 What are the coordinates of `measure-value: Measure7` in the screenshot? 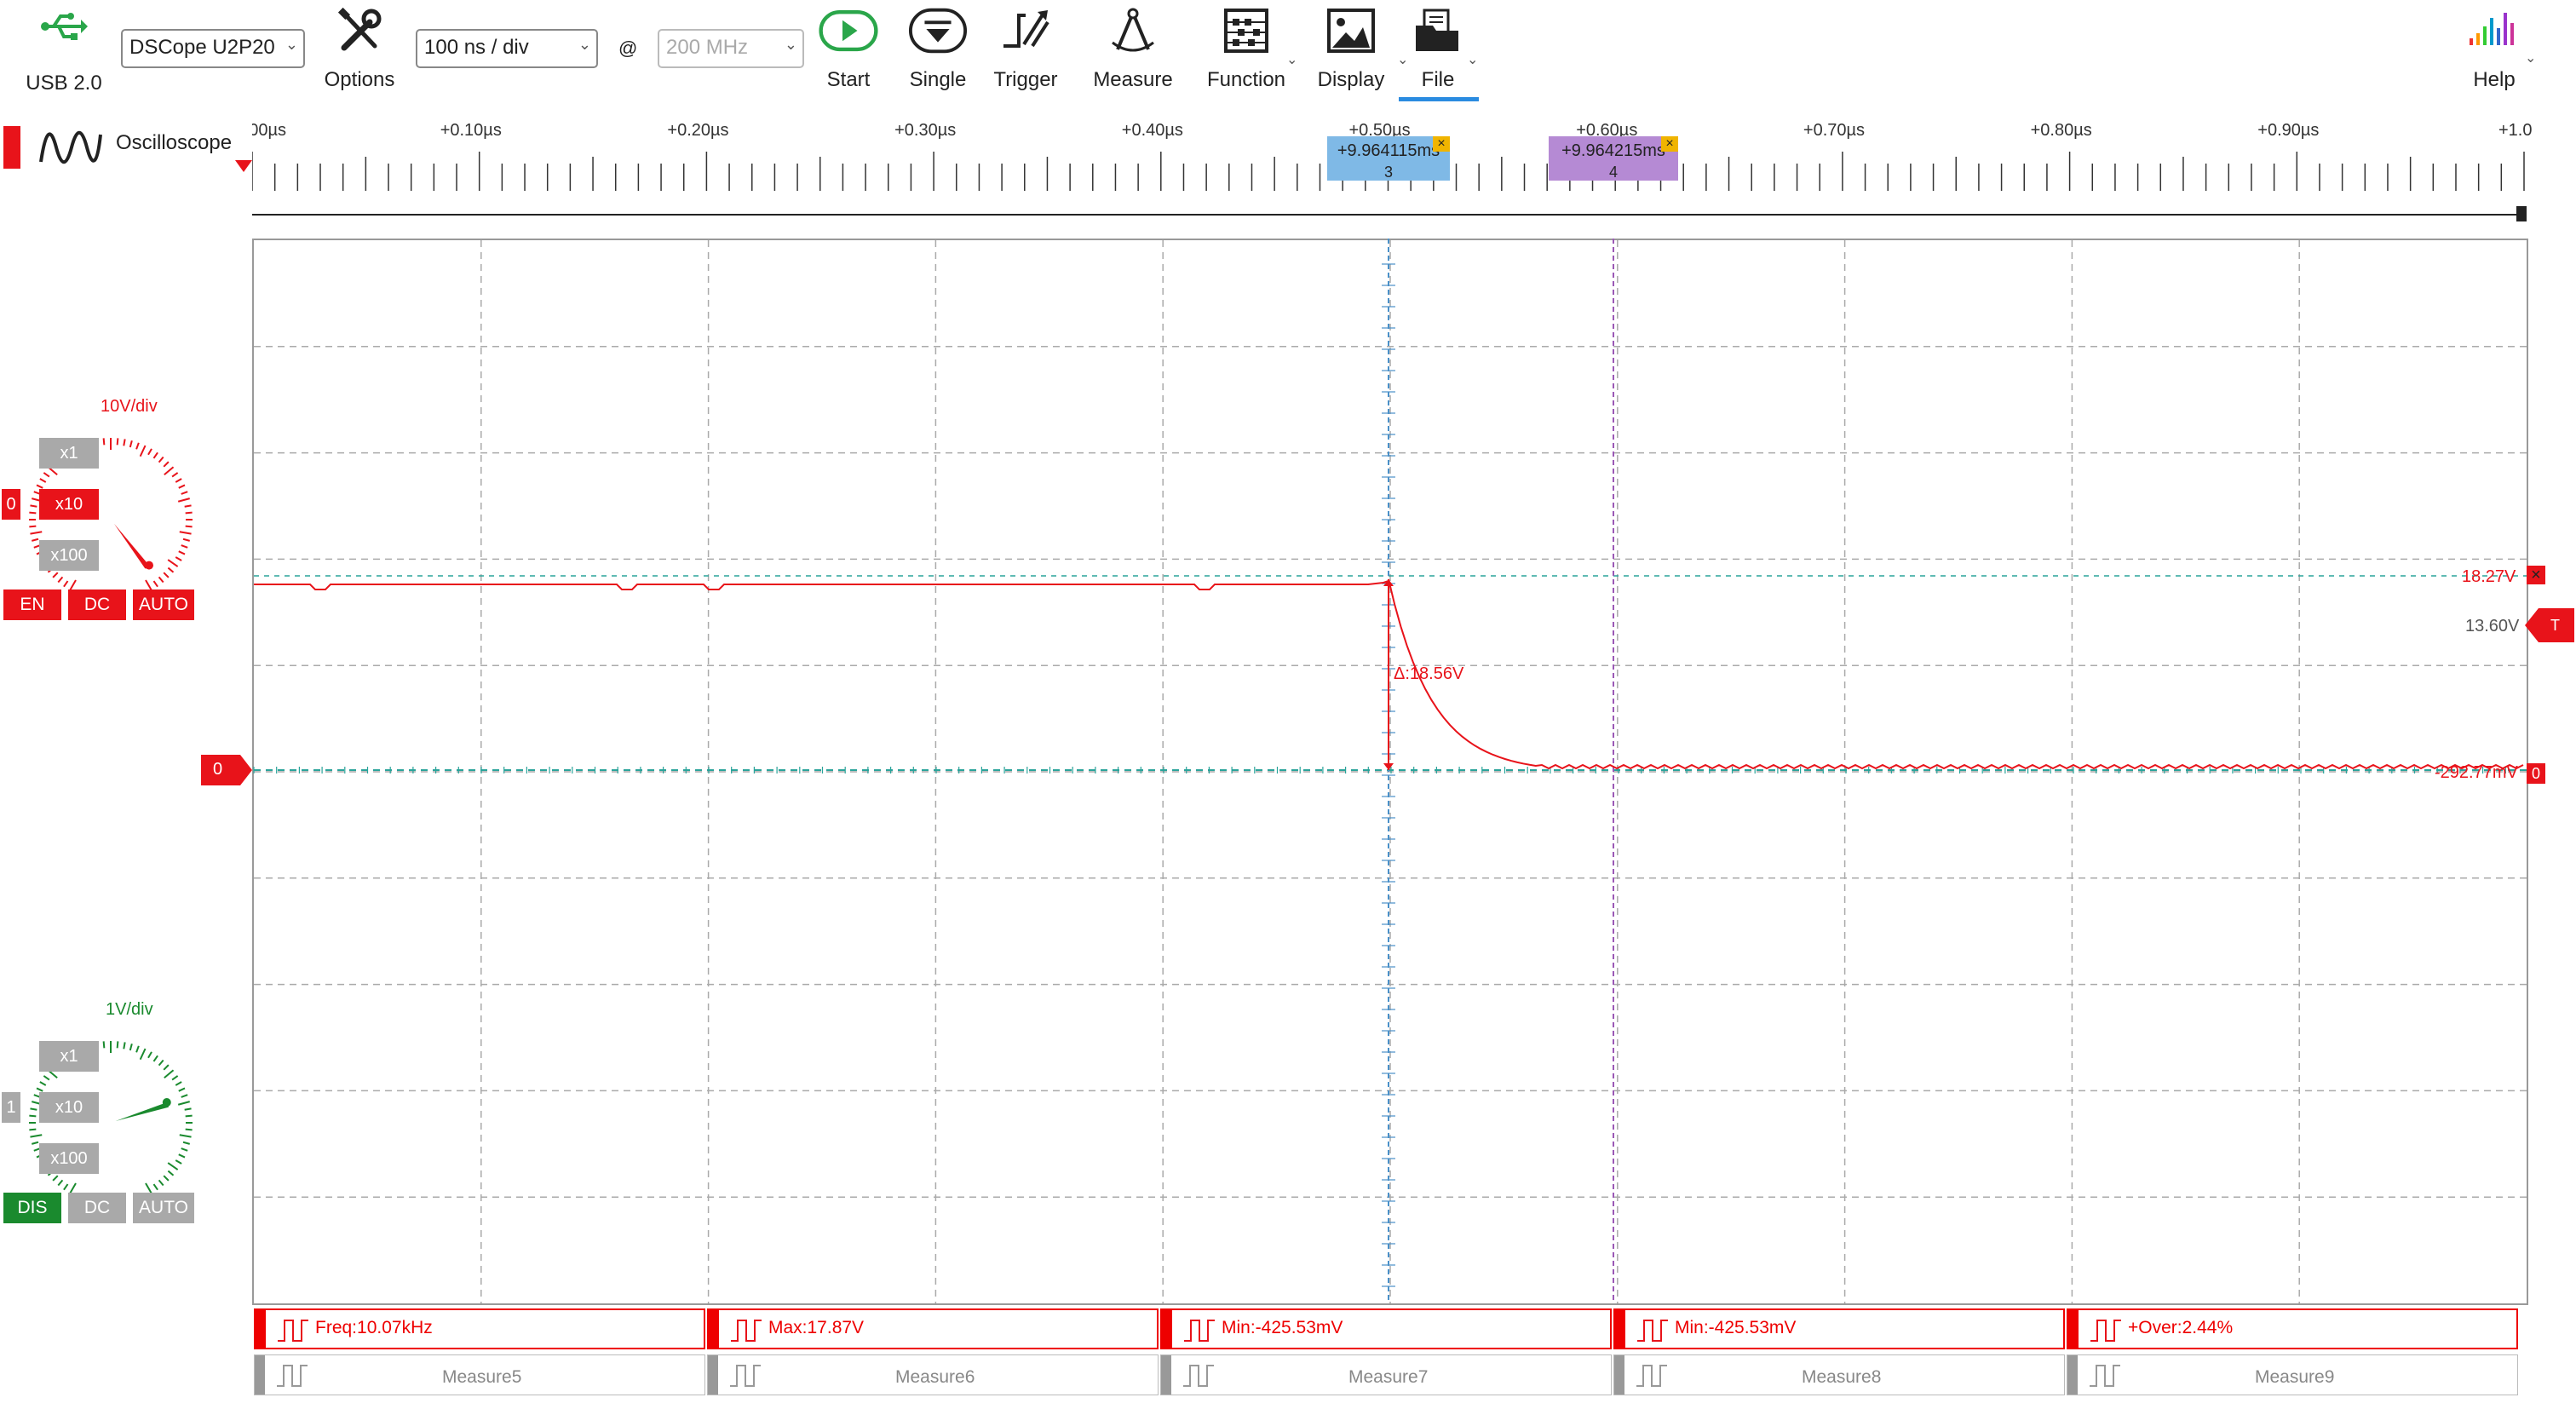 It's located at (1389, 1377).